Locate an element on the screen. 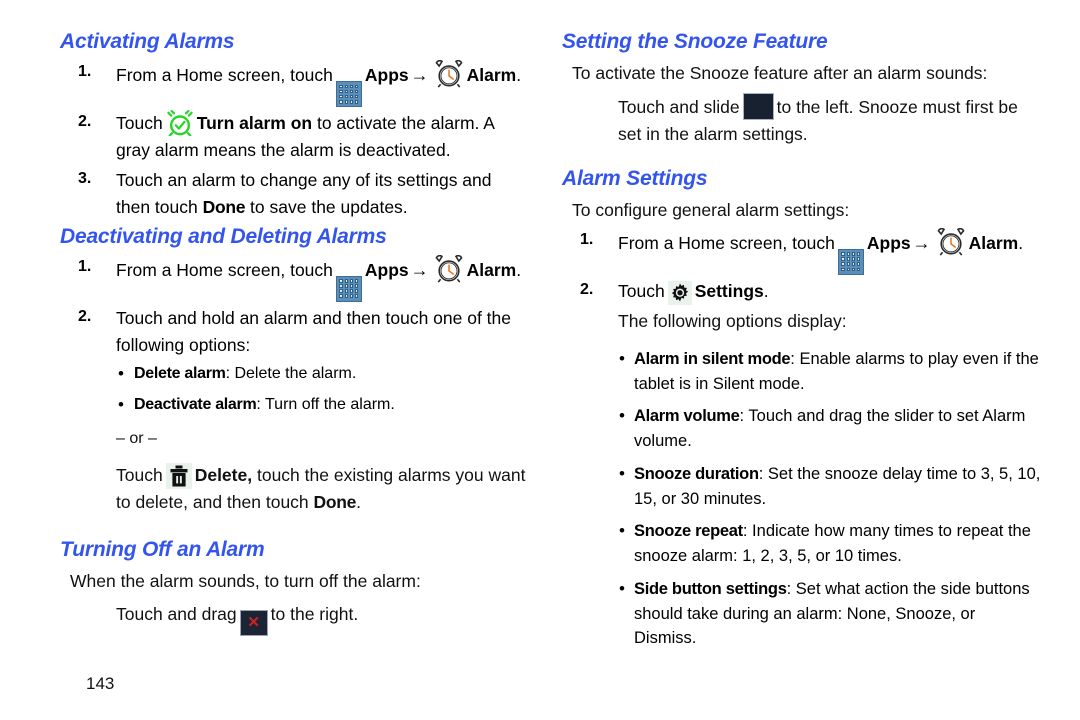 The image size is (1080, 720). option-name: Deactivate alarm is located at coordinates (195, 404).